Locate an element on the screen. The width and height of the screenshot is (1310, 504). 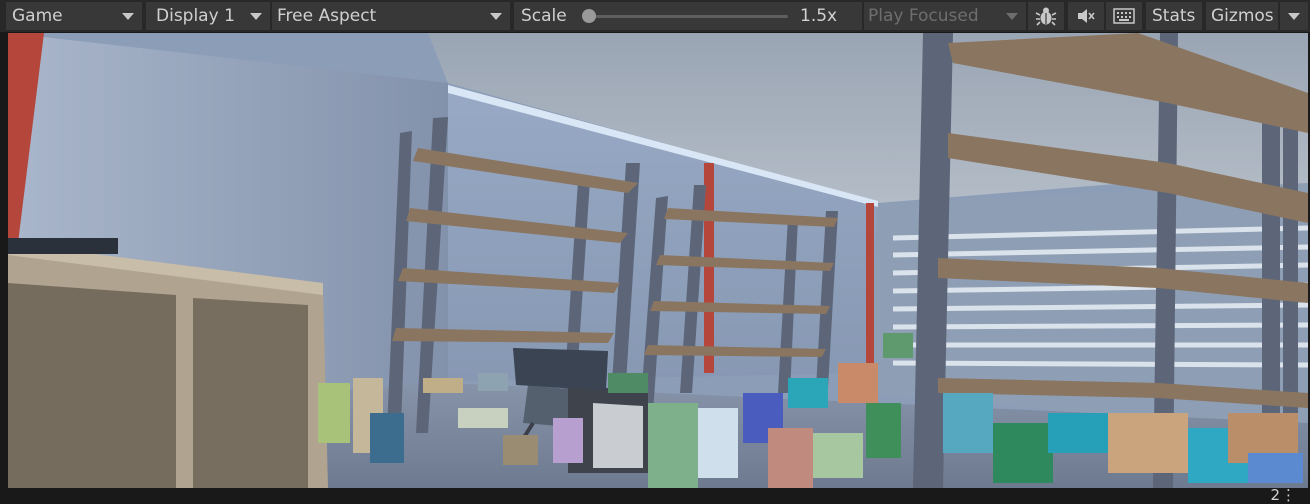
keyboard-button is located at coordinates (1124, 16).